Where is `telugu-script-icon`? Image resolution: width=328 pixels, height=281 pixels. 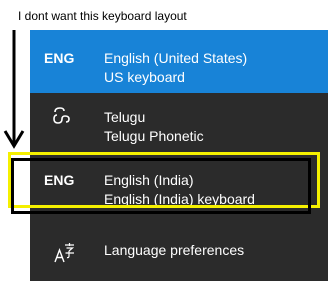 telugu-script-icon is located at coordinates (61, 115).